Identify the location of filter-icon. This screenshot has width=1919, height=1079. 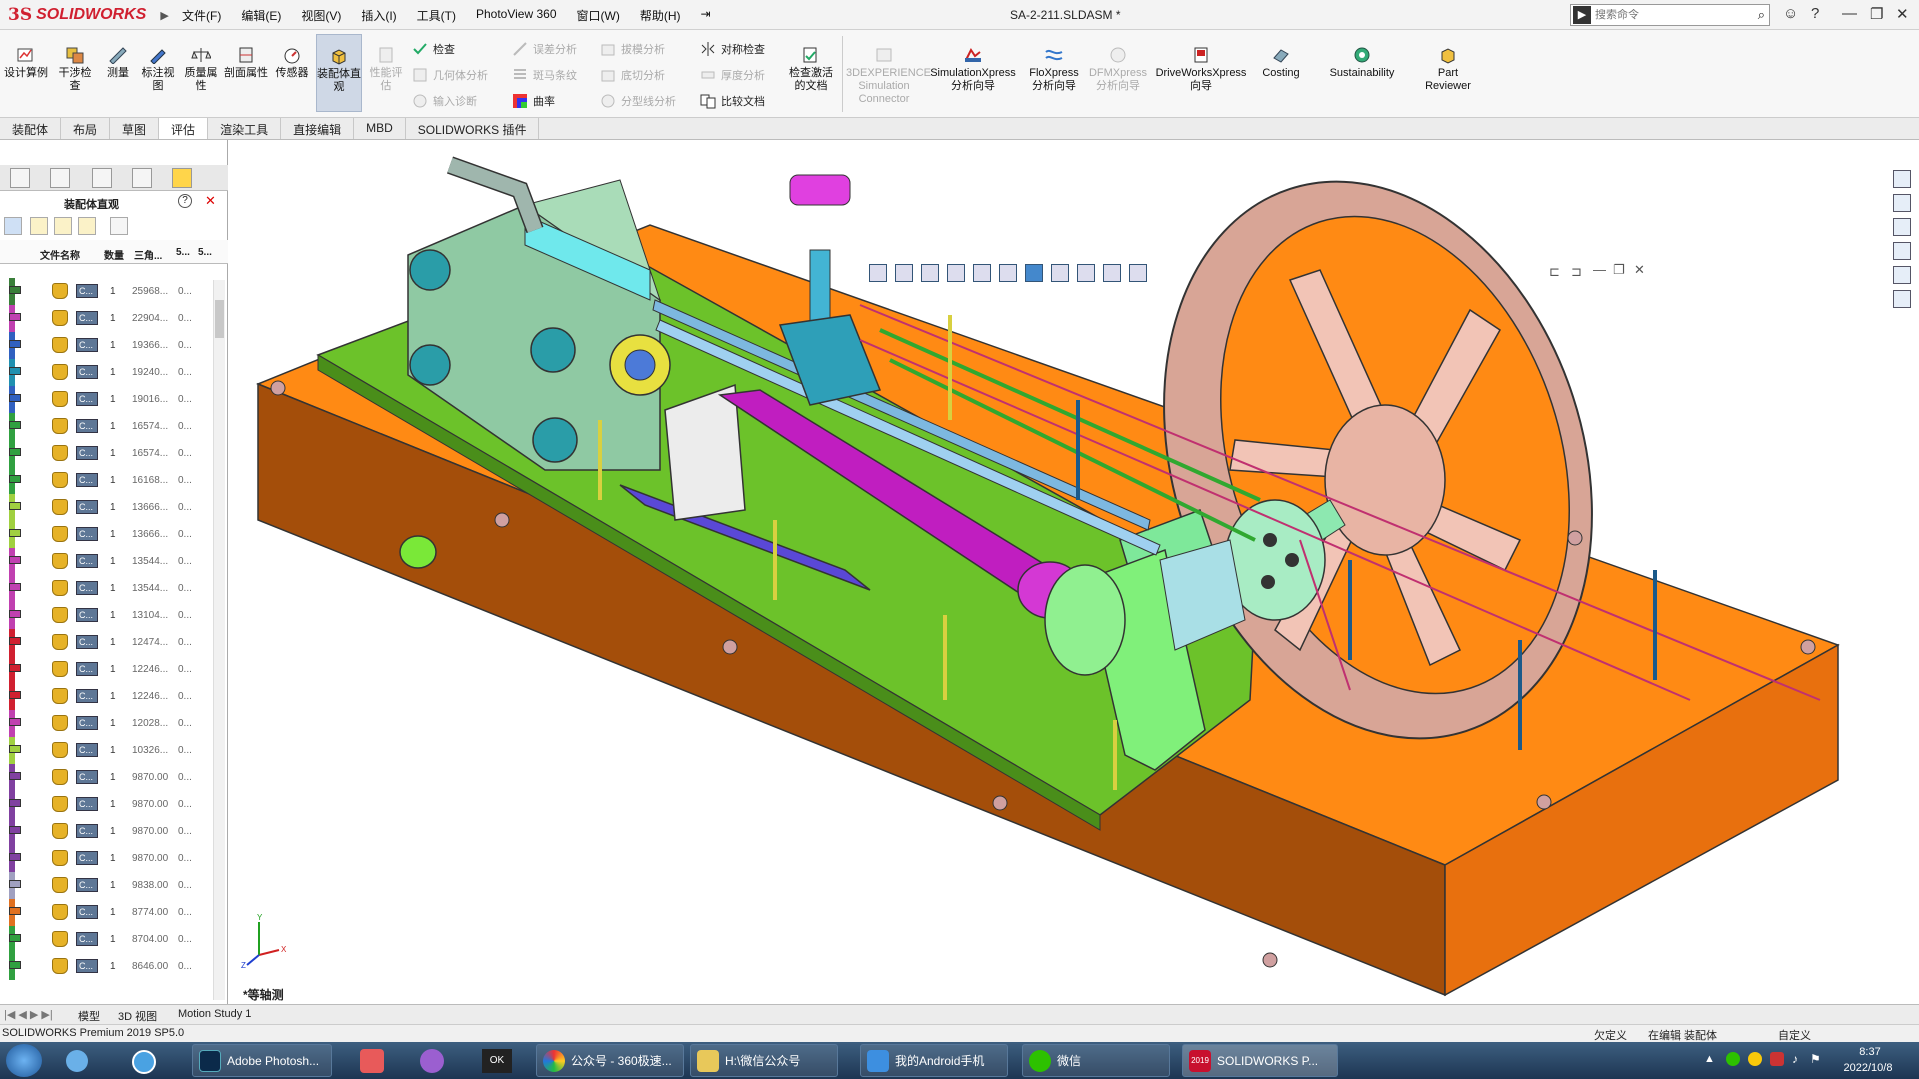
(119, 226).